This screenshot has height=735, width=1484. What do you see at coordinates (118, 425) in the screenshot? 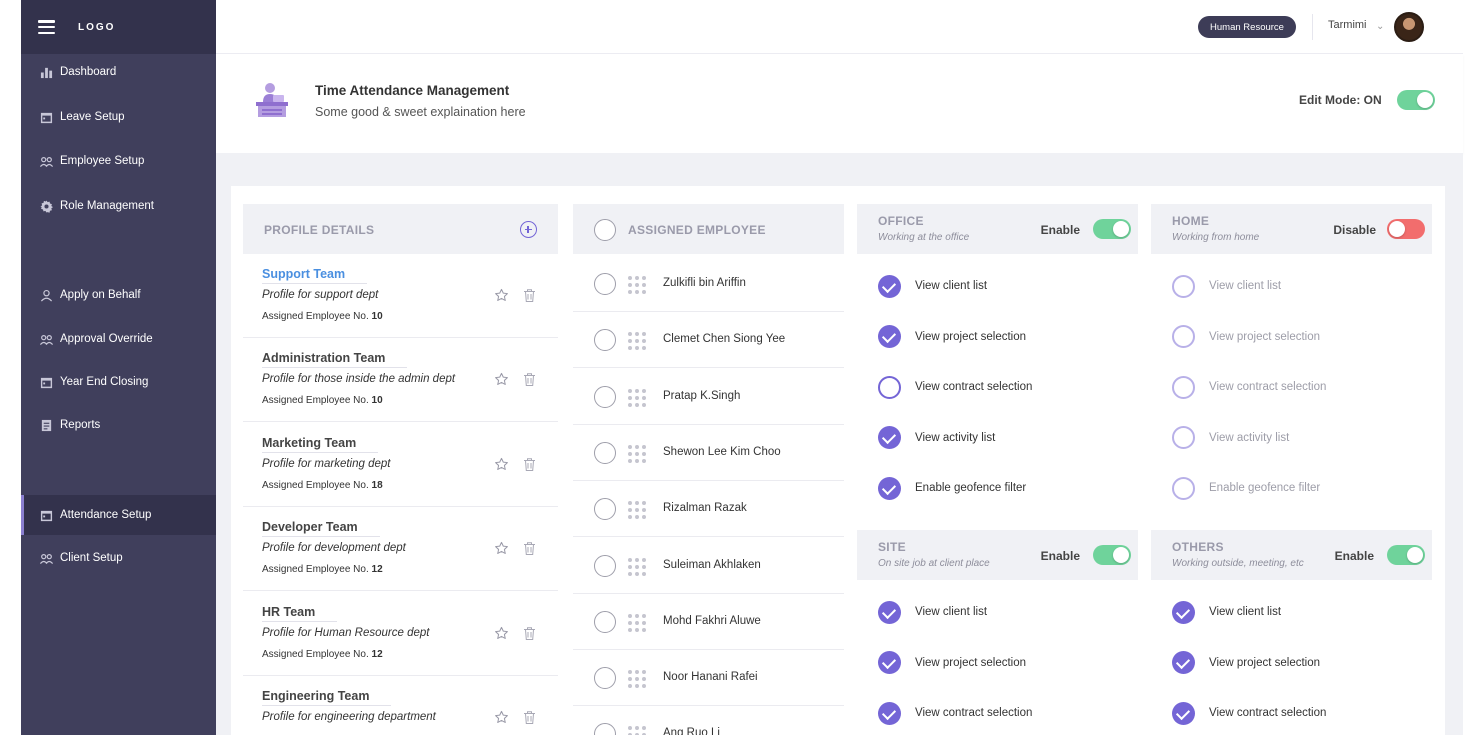
I see `sidebar-item-reports: Reports` at bounding box center [118, 425].